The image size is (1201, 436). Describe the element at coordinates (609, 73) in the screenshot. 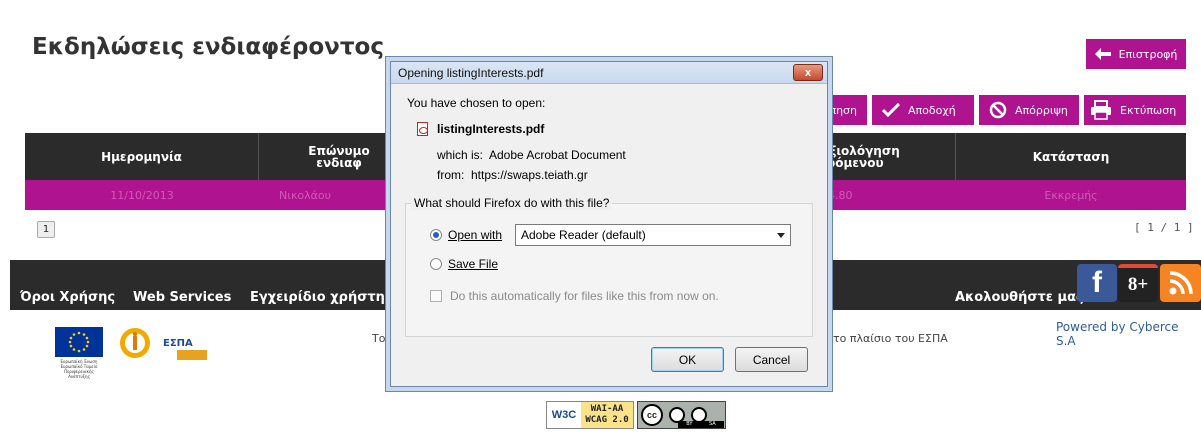

I see `dialog-titlebar: Opening listingInterests.pdf x` at that location.